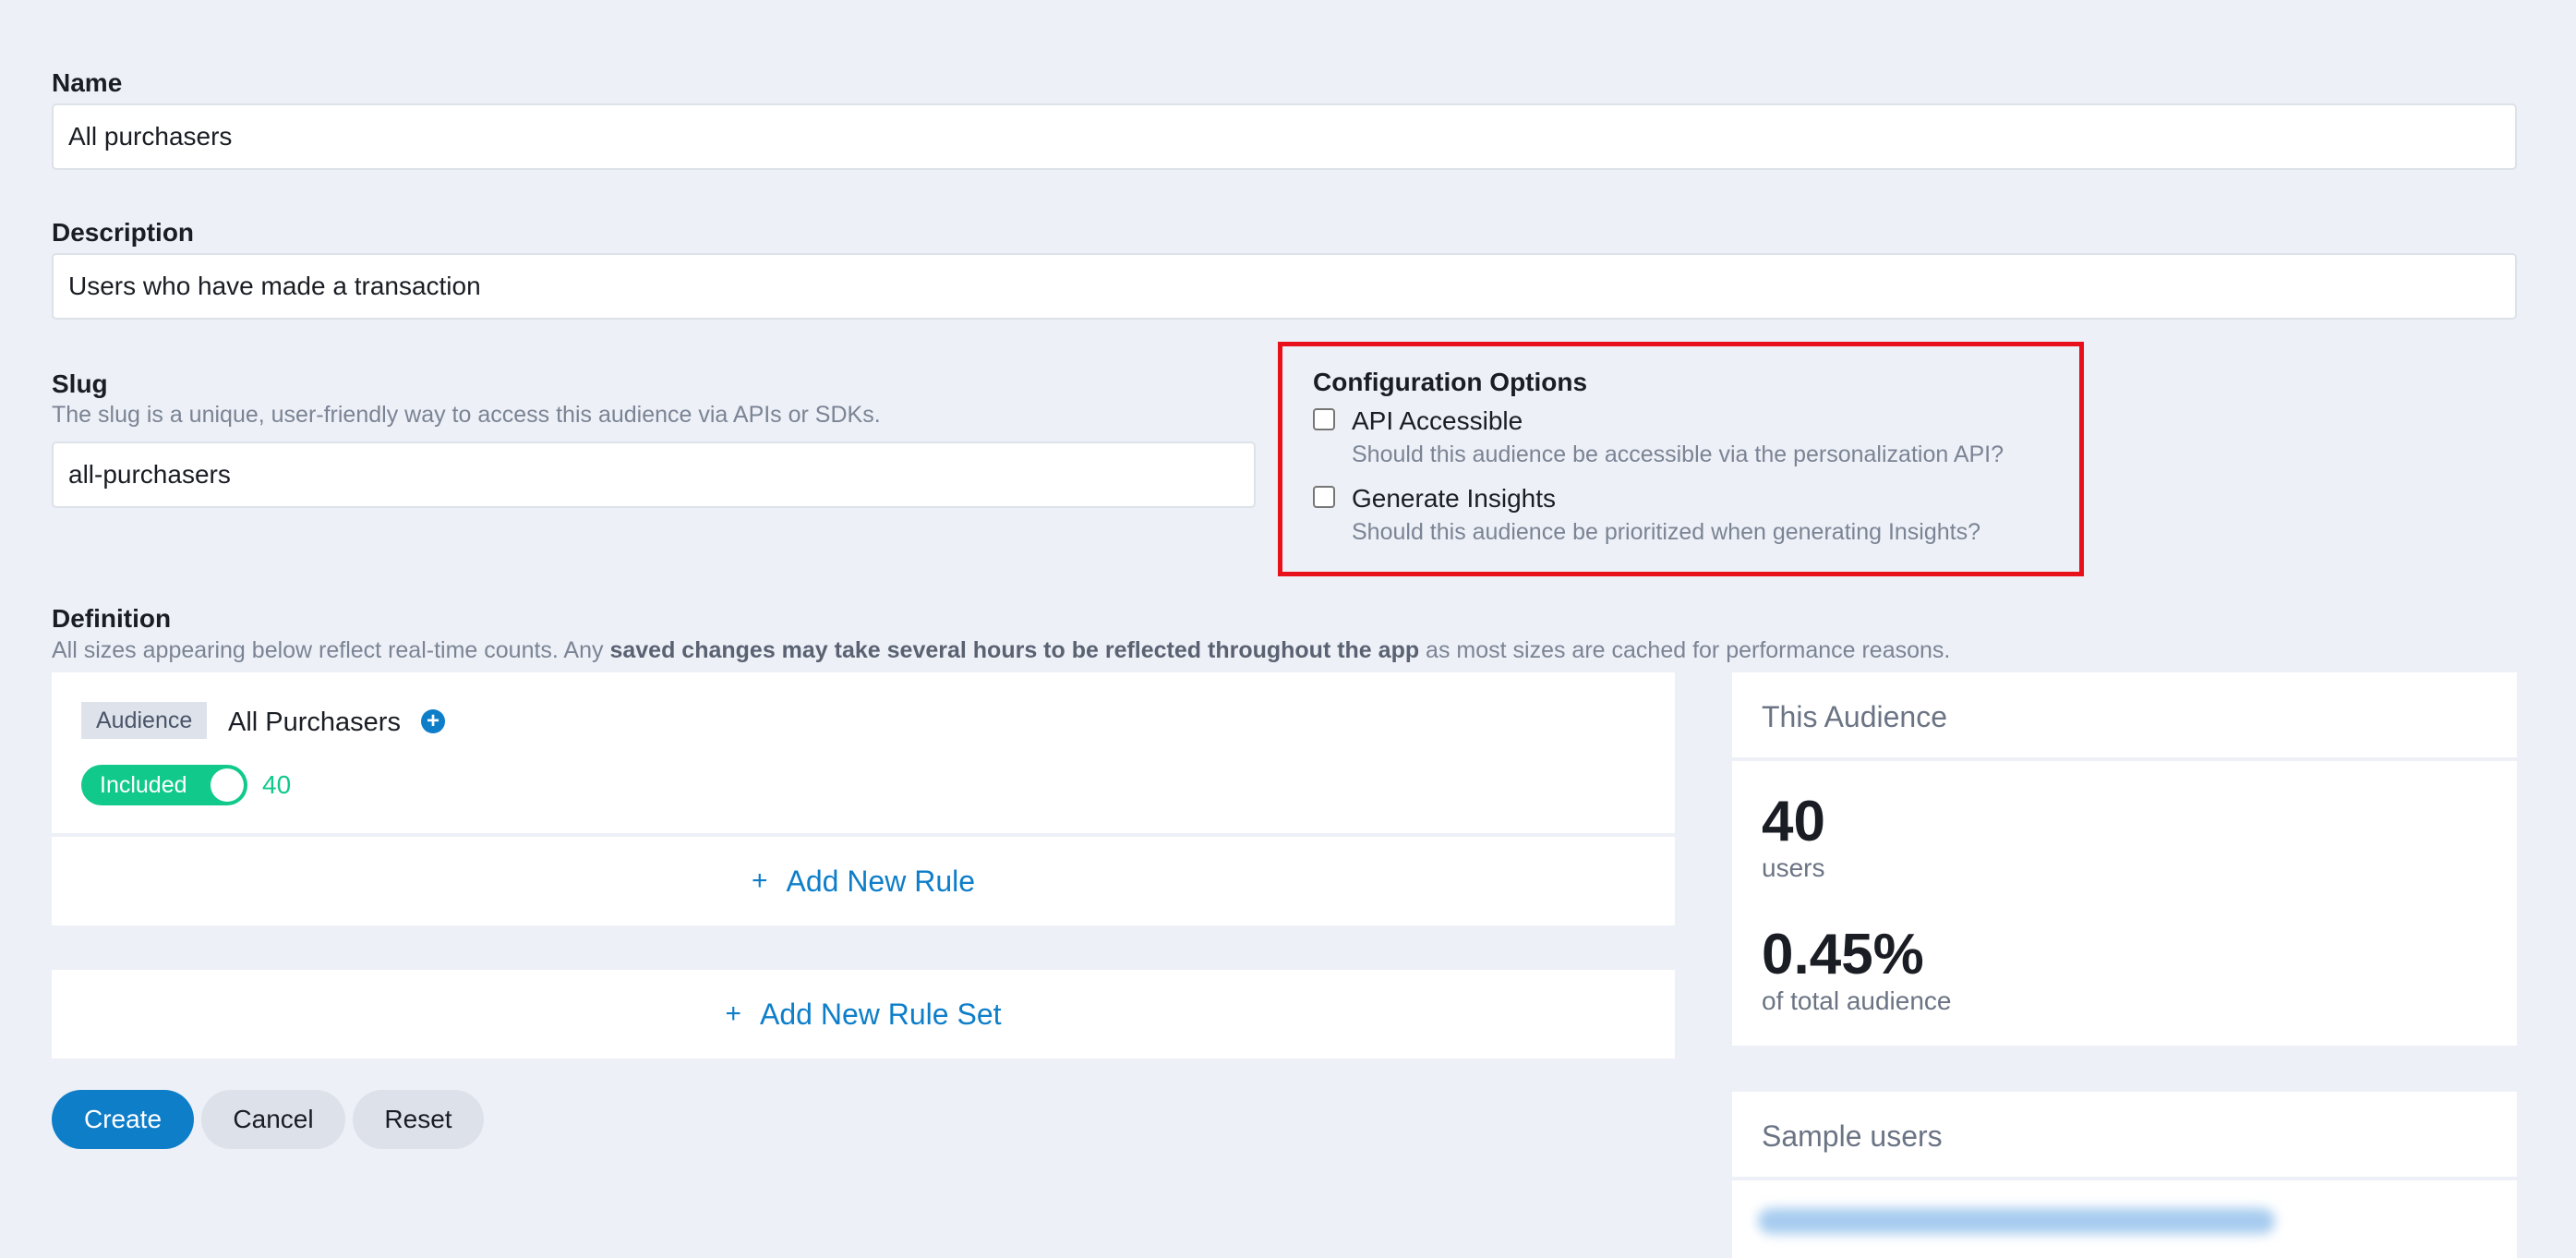  Describe the element at coordinates (881, 881) in the screenshot. I see `add-new-rule-label: Add New Rule` at that location.